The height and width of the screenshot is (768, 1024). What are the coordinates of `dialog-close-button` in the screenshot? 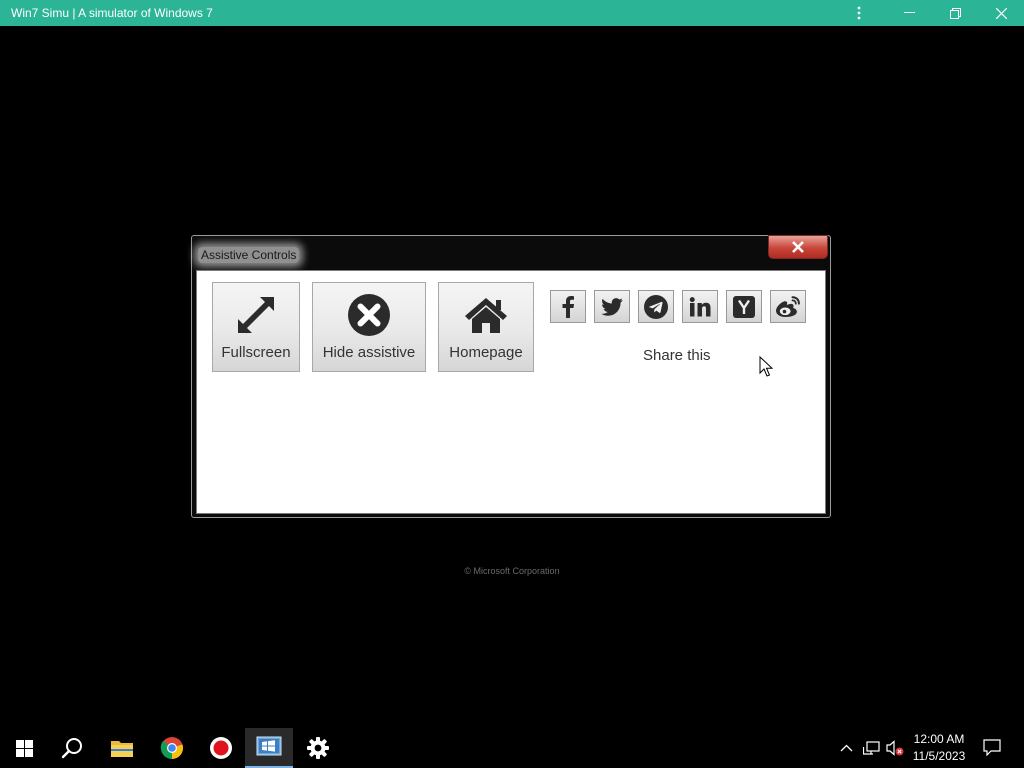 It's located at (798, 247).